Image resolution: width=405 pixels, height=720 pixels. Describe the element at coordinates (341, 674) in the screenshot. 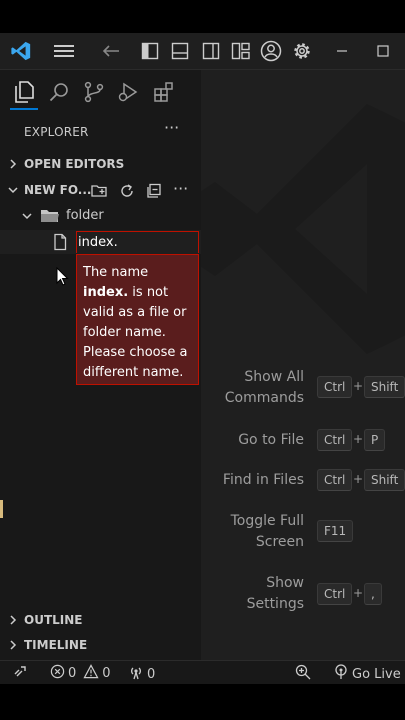

I see `radio-tower-icon` at that location.